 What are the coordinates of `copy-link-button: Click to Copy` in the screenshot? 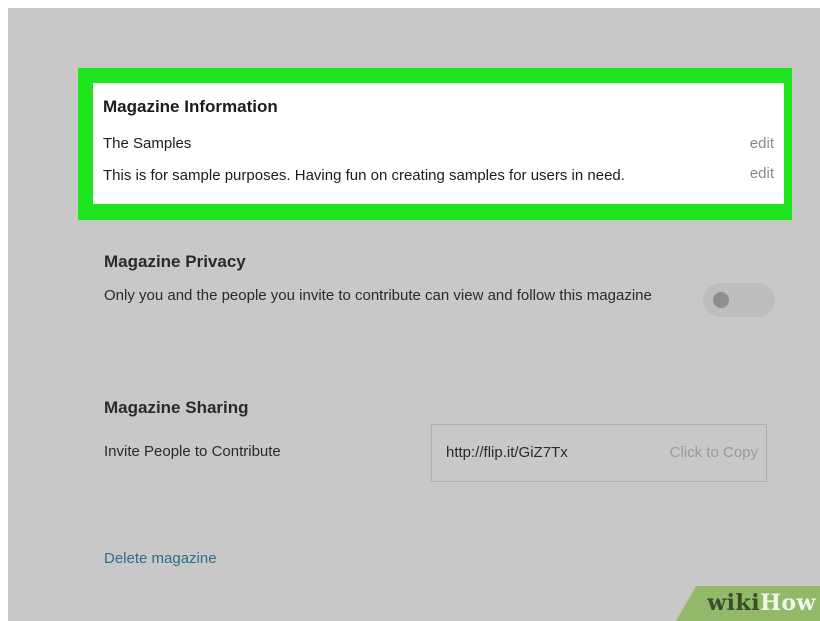 It's located at (714, 452).